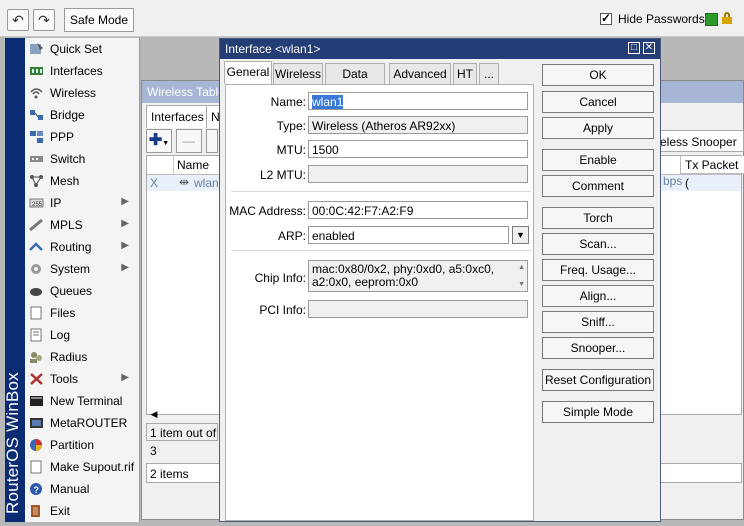  Describe the element at coordinates (36, 401) in the screenshot. I see `terminal-icon` at that location.